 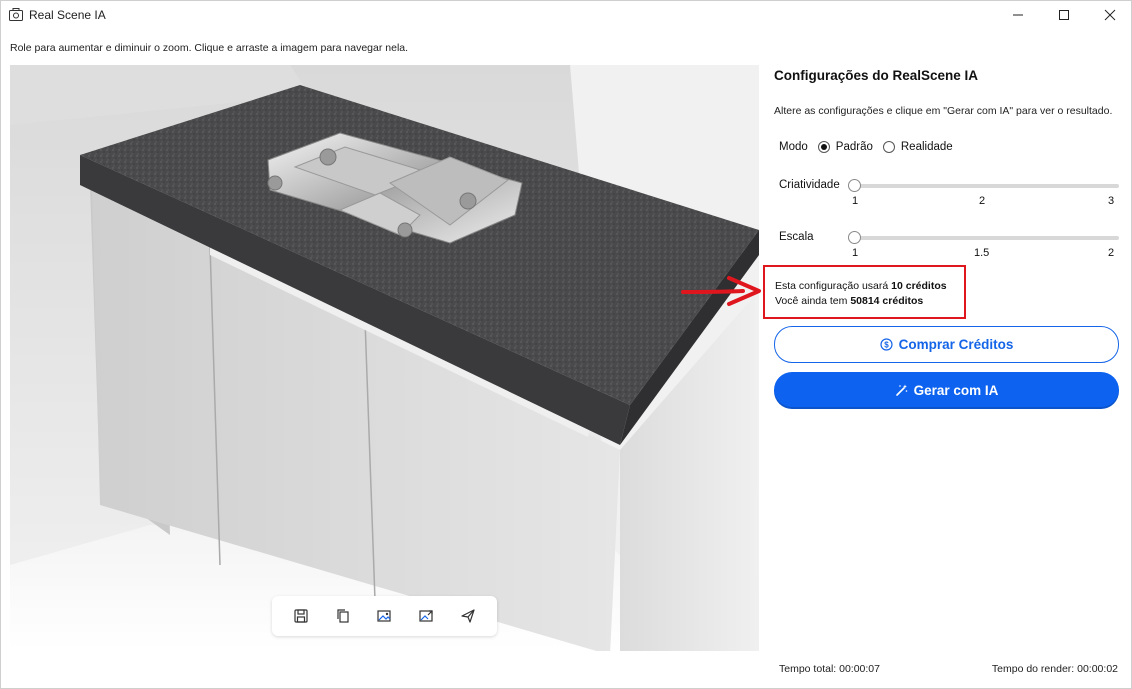 What do you see at coordinates (823, 147) in the screenshot?
I see `radio-checked-icon` at bounding box center [823, 147].